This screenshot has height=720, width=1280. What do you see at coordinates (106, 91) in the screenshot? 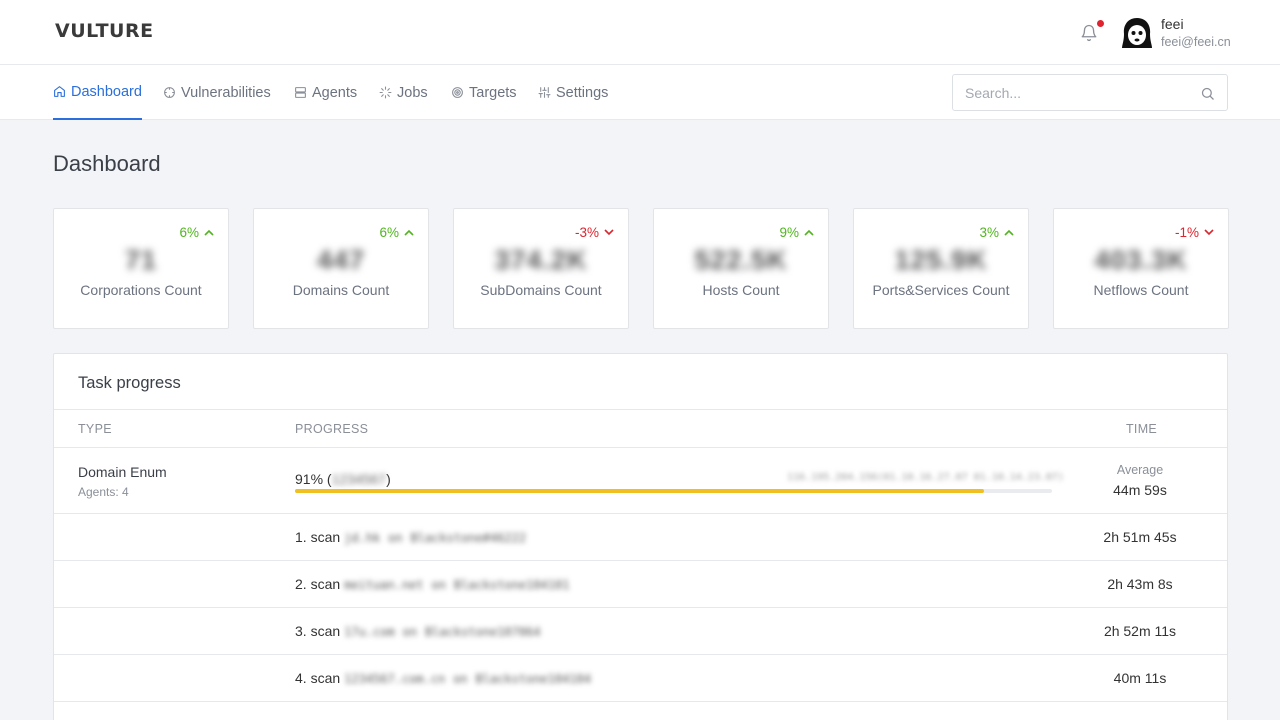
I see `nav-label: Dashboard` at bounding box center [106, 91].